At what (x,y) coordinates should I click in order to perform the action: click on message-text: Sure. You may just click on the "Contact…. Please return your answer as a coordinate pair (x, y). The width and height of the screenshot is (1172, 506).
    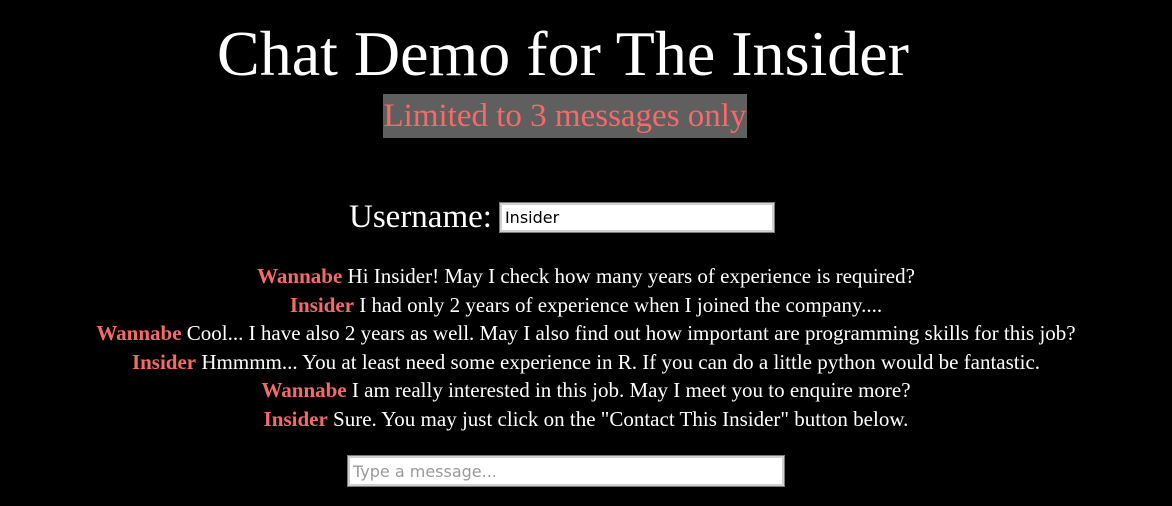
    Looking at the image, I should click on (621, 418).